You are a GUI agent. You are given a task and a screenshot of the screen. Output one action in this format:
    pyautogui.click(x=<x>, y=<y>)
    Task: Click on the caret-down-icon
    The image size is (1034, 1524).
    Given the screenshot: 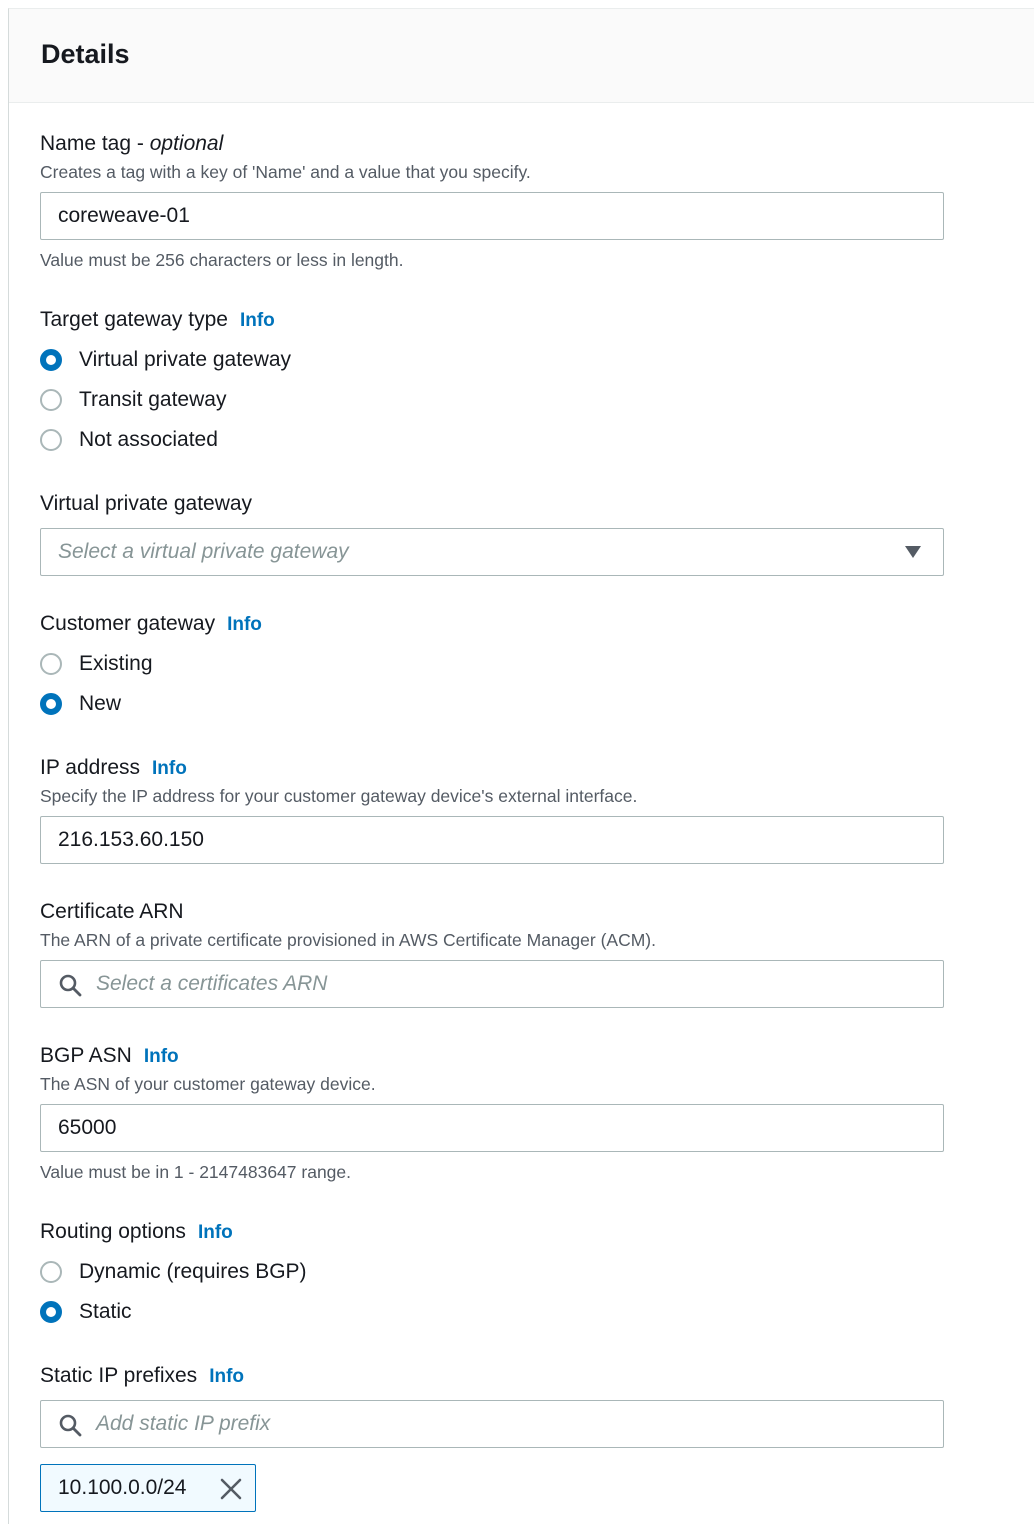 What is the action you would take?
    pyautogui.click(x=913, y=552)
    